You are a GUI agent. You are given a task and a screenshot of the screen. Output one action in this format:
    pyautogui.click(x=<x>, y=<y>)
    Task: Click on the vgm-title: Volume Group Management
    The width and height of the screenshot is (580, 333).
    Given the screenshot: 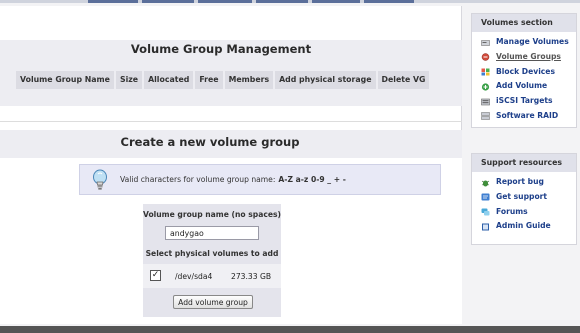 What is the action you would take?
    pyautogui.click(x=221, y=49)
    